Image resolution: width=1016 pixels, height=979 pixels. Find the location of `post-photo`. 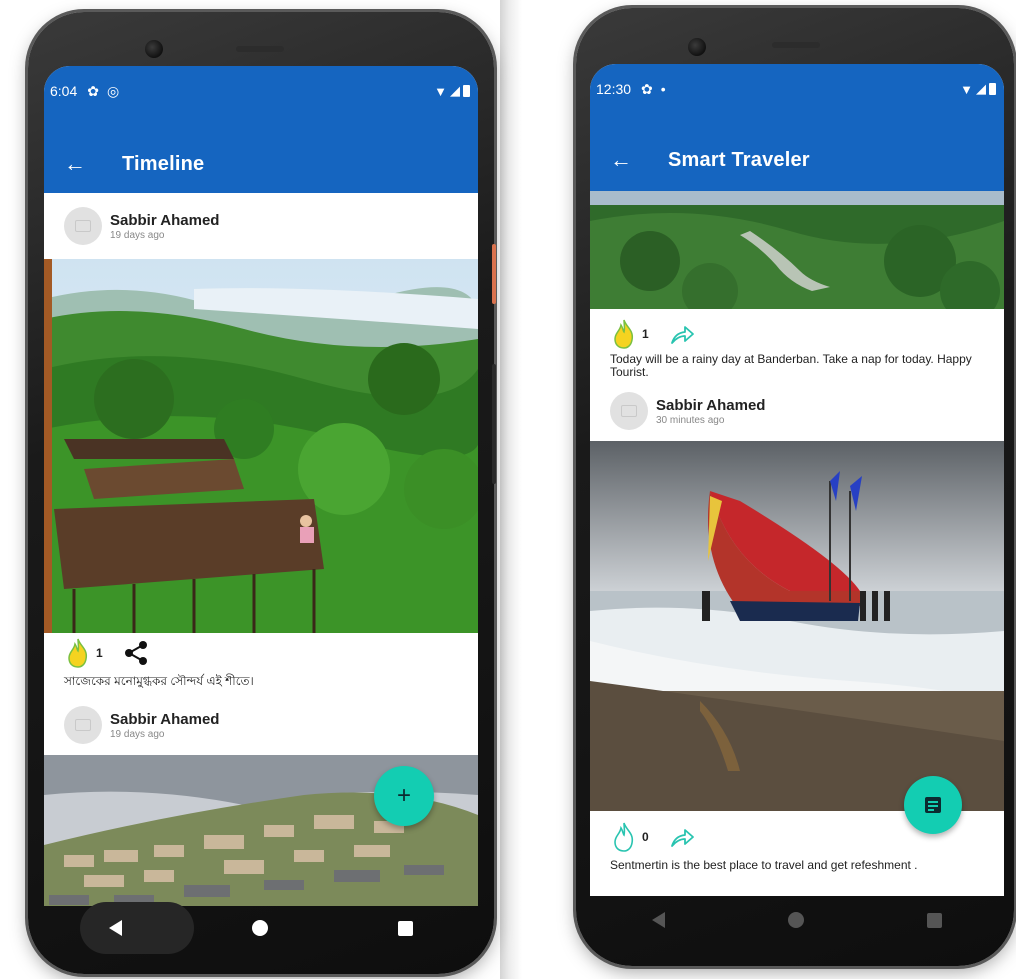

post-photo is located at coordinates (797, 250).